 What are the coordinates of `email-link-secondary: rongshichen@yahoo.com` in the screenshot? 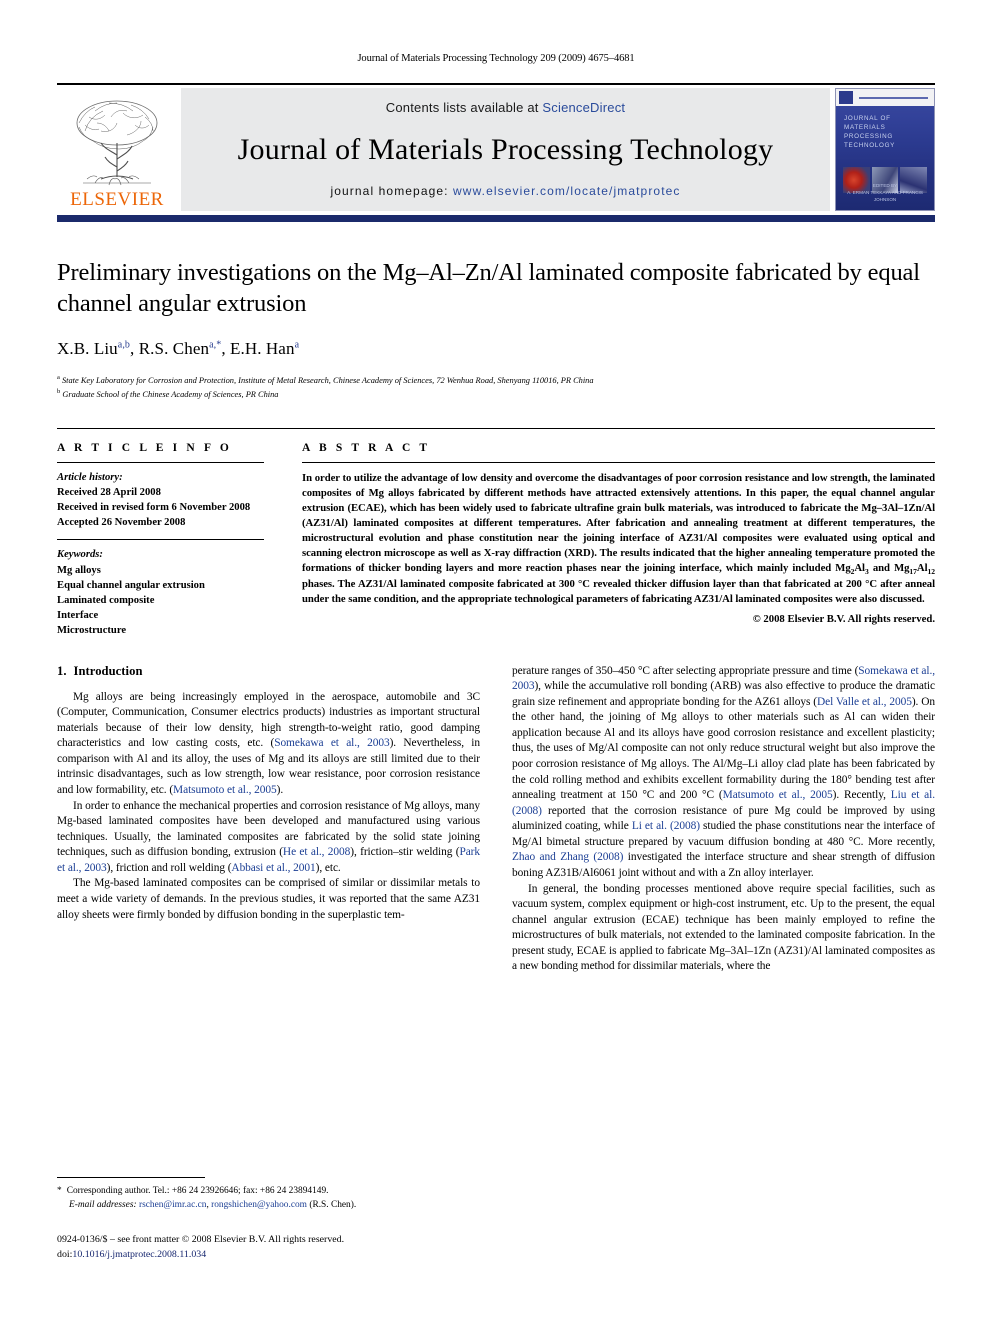 It's located at (259, 1205).